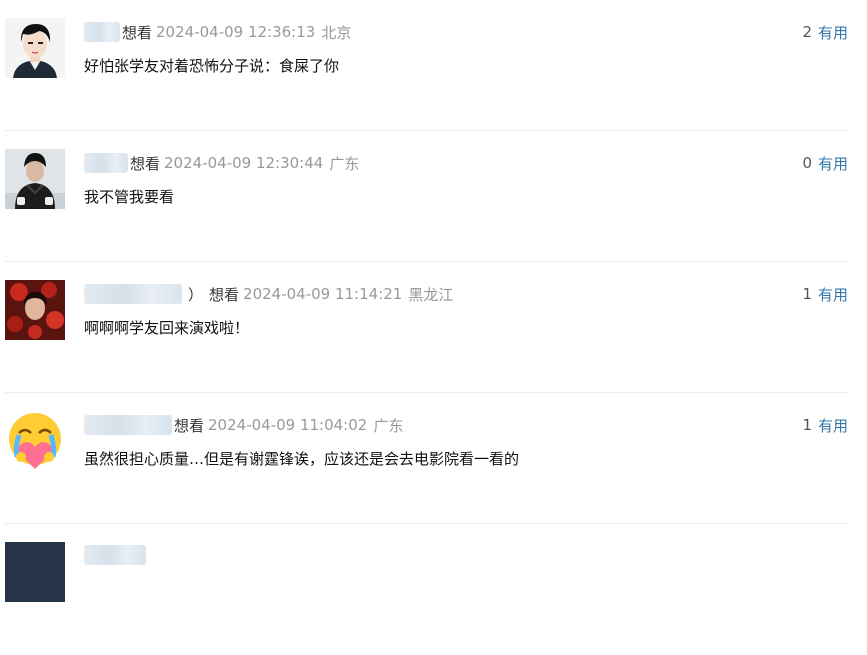 Image resolution: width=867 pixels, height=655 pixels. What do you see at coordinates (807, 32) in the screenshot?
I see `vote-count: 2` at bounding box center [807, 32].